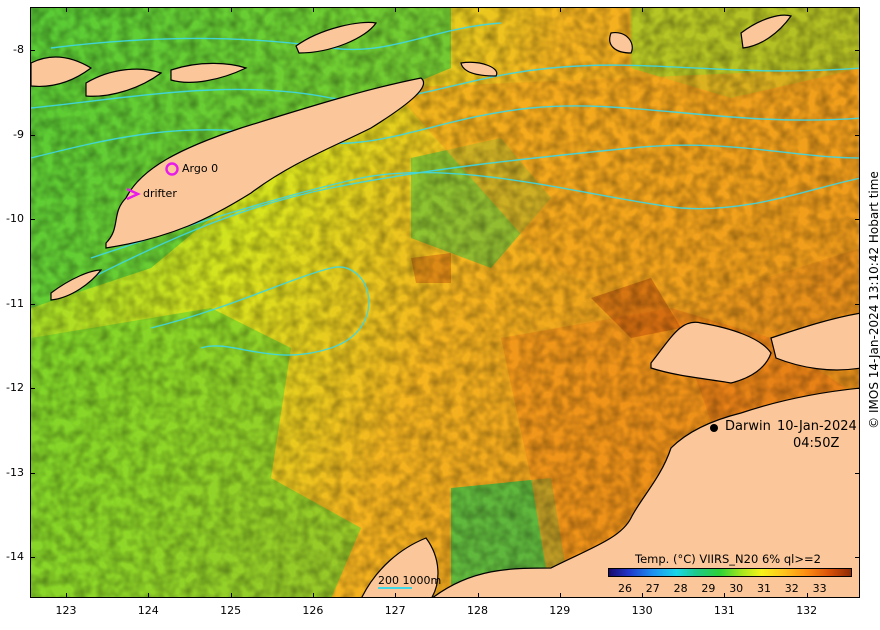 The width and height of the screenshot is (880, 630). Describe the element at coordinates (816, 443) in the screenshot. I see `timestamp-time: 04:50Z` at that location.